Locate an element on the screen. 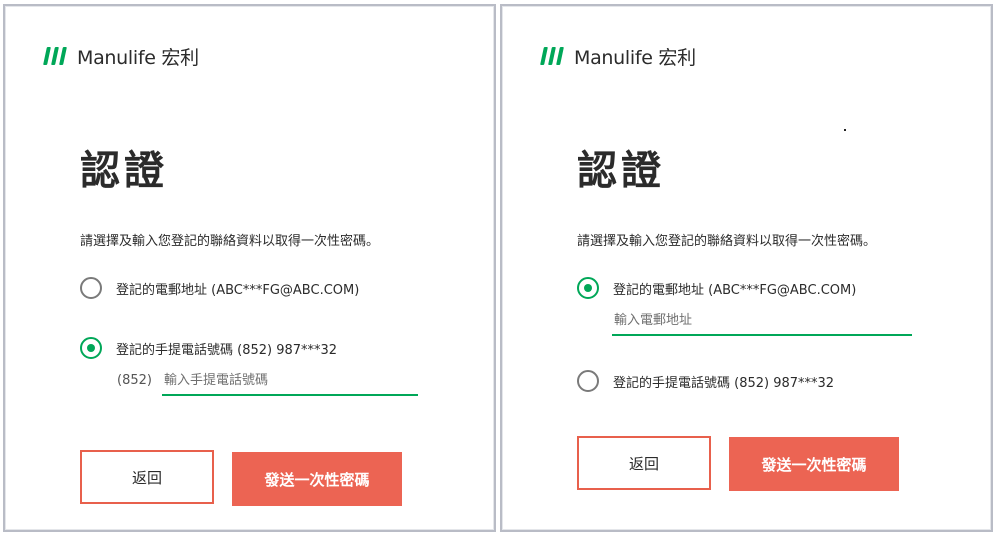  email-input-group is located at coordinates (762, 324).